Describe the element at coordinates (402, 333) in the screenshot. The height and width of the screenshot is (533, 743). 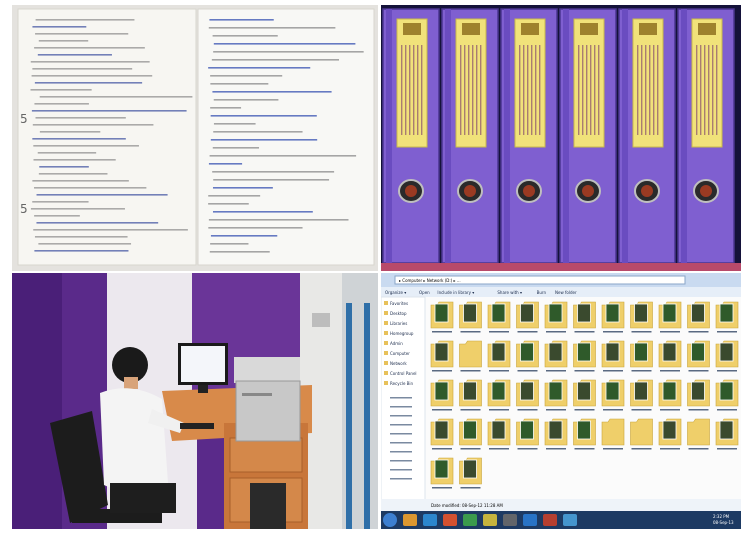
I see `nav-item: Homegroup` at that location.